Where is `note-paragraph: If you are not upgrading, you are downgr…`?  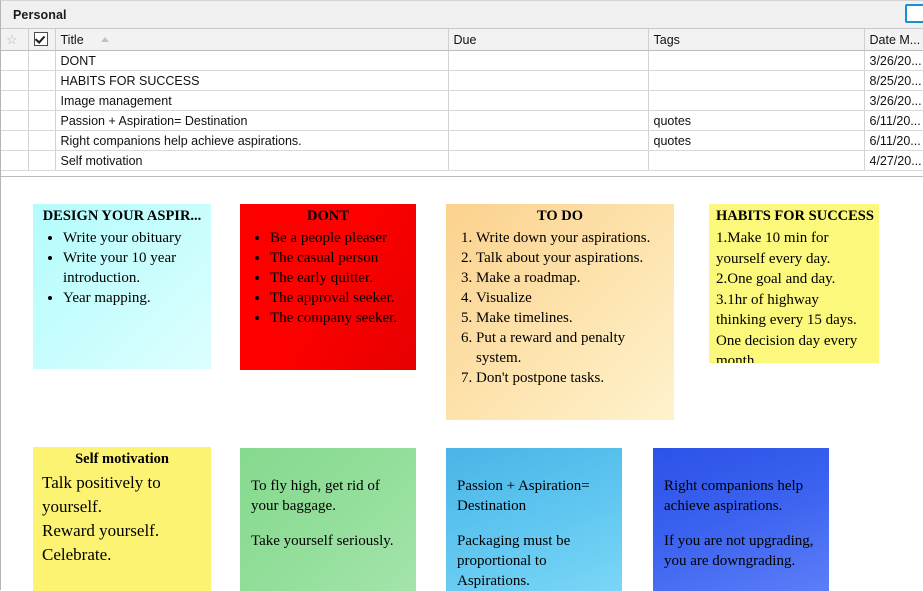
note-paragraph: If you are not upgrading, you are downgr… is located at coordinates (739, 551).